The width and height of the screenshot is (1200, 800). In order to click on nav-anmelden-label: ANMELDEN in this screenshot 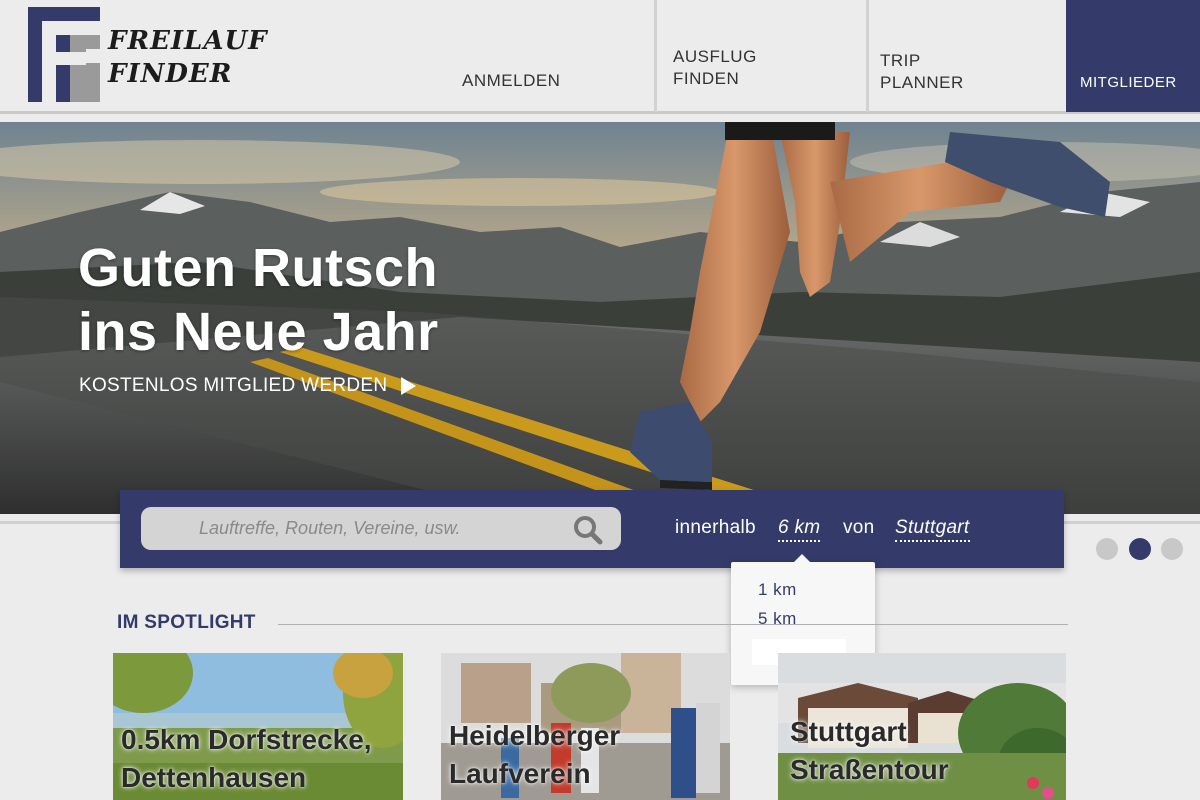, I will do `click(511, 80)`.